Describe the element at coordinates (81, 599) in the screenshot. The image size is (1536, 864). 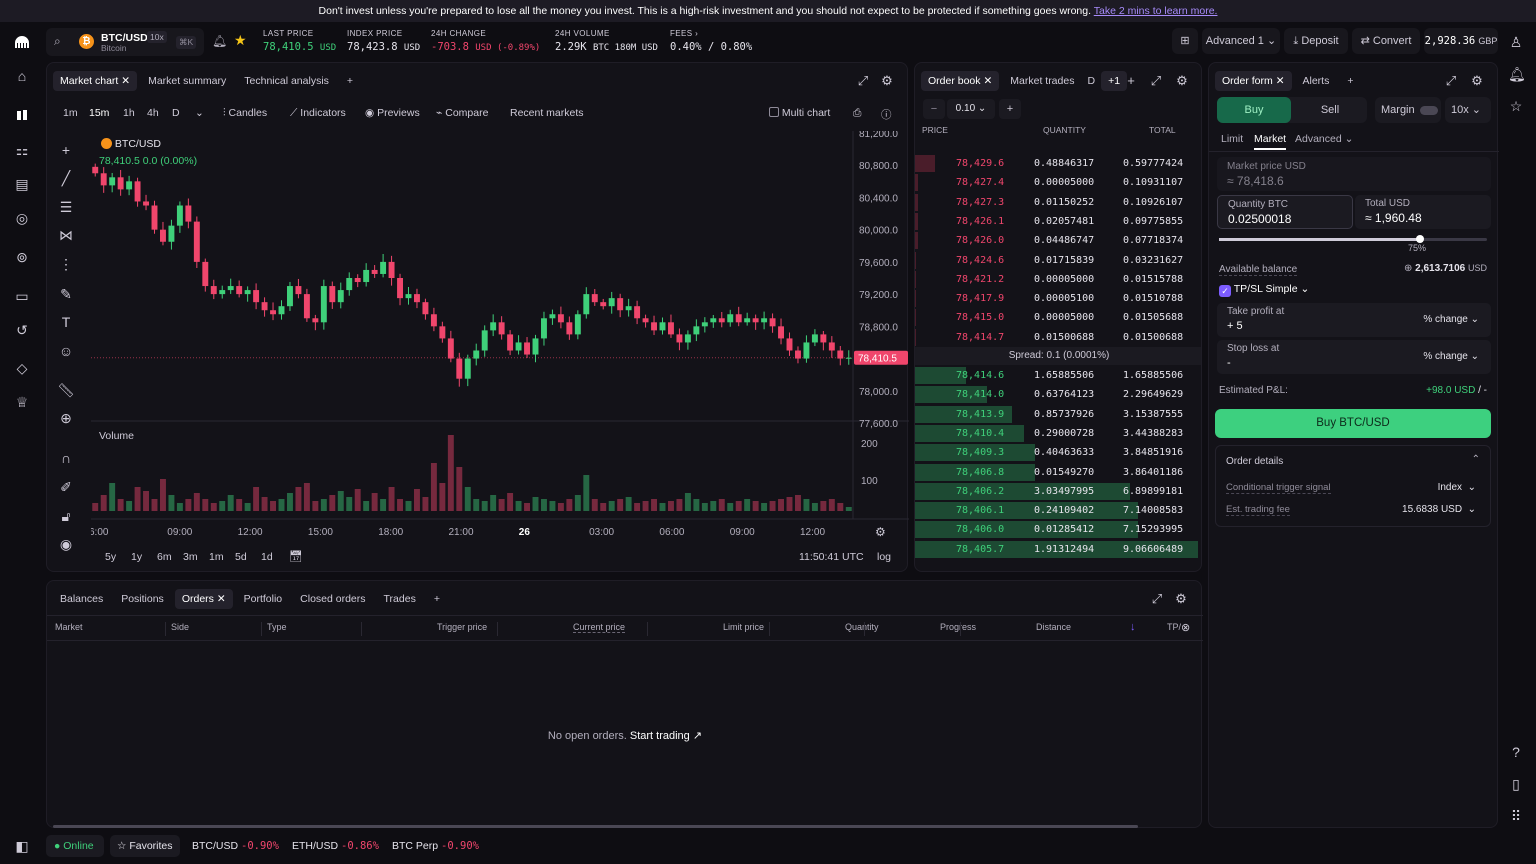
I see `tab-balances: Balances` at that location.